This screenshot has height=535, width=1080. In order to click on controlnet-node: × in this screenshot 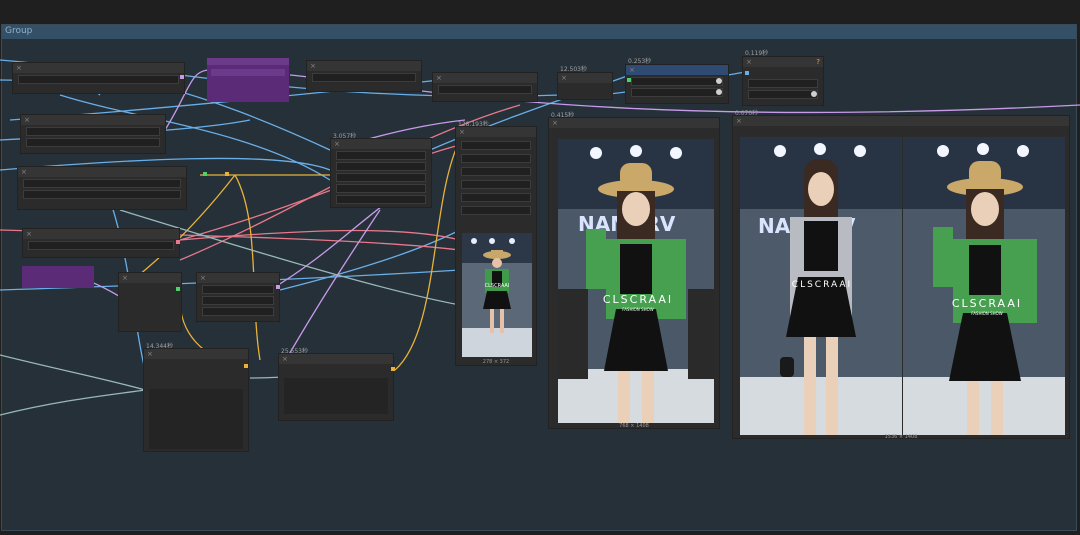, I will do `click(238, 297)`.